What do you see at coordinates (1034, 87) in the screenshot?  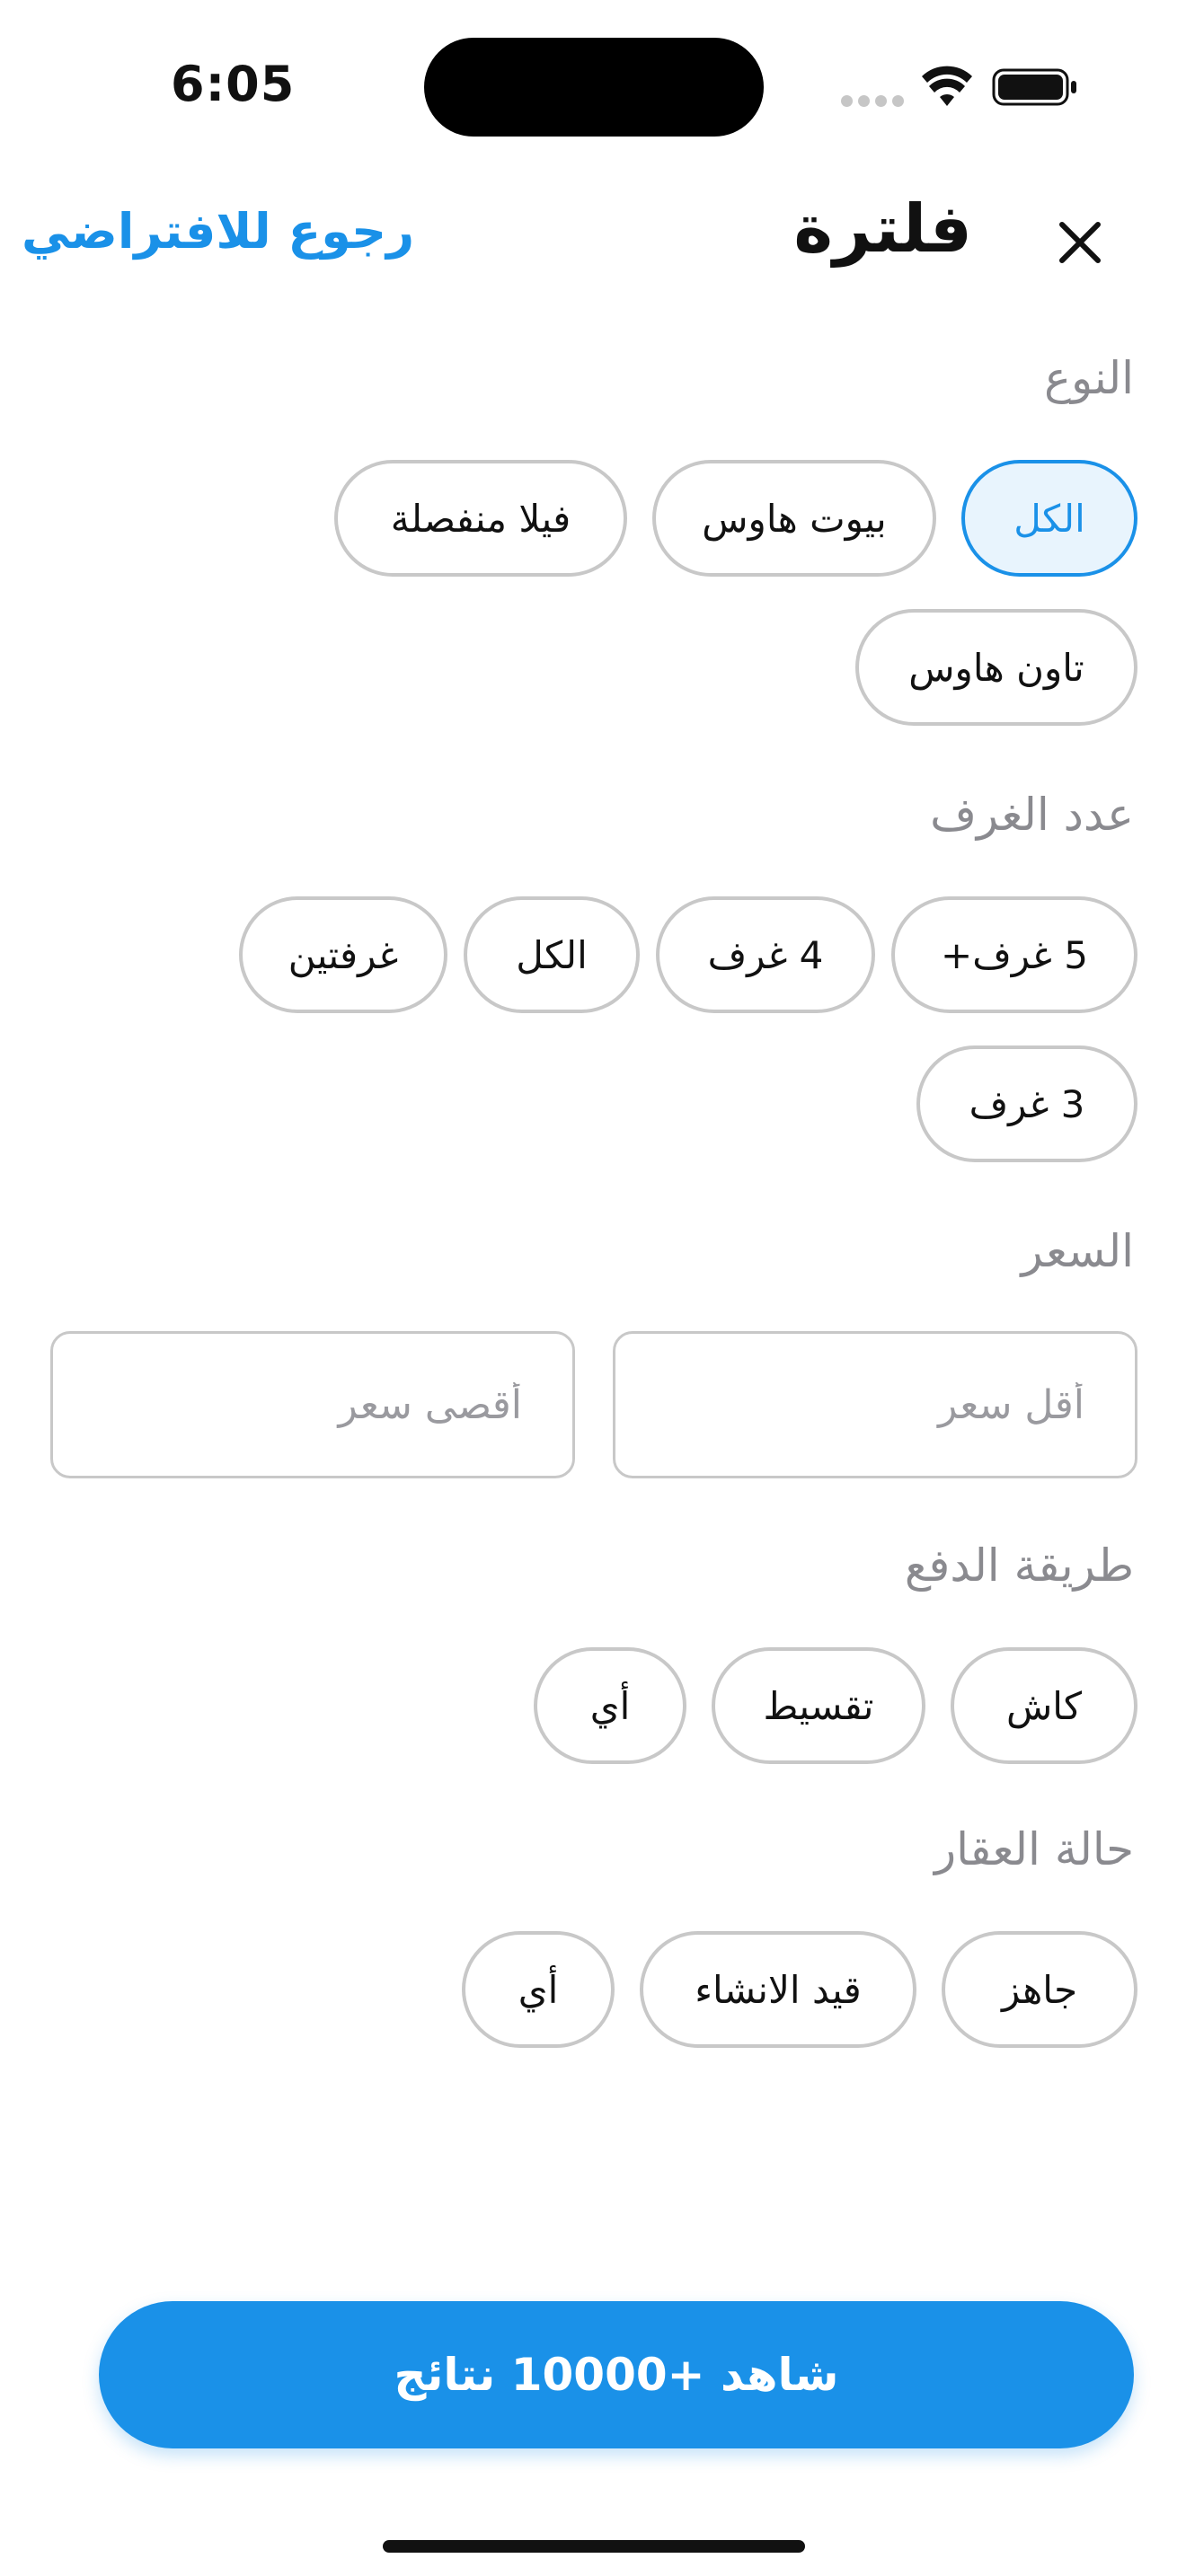 I see `battery-icon` at bounding box center [1034, 87].